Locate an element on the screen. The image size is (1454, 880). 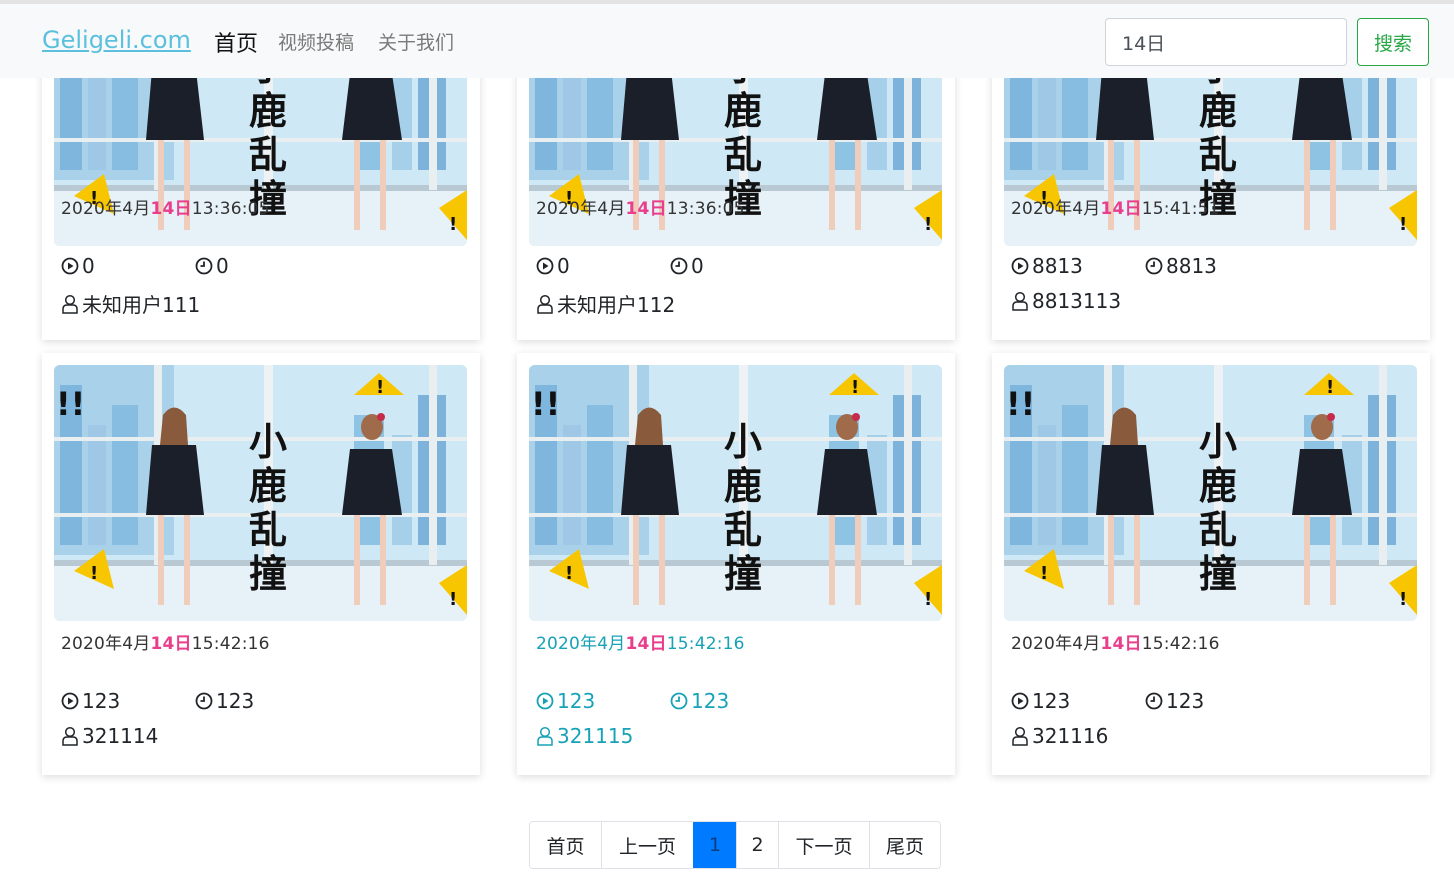
page-last: 尾页 is located at coordinates (904, 845).